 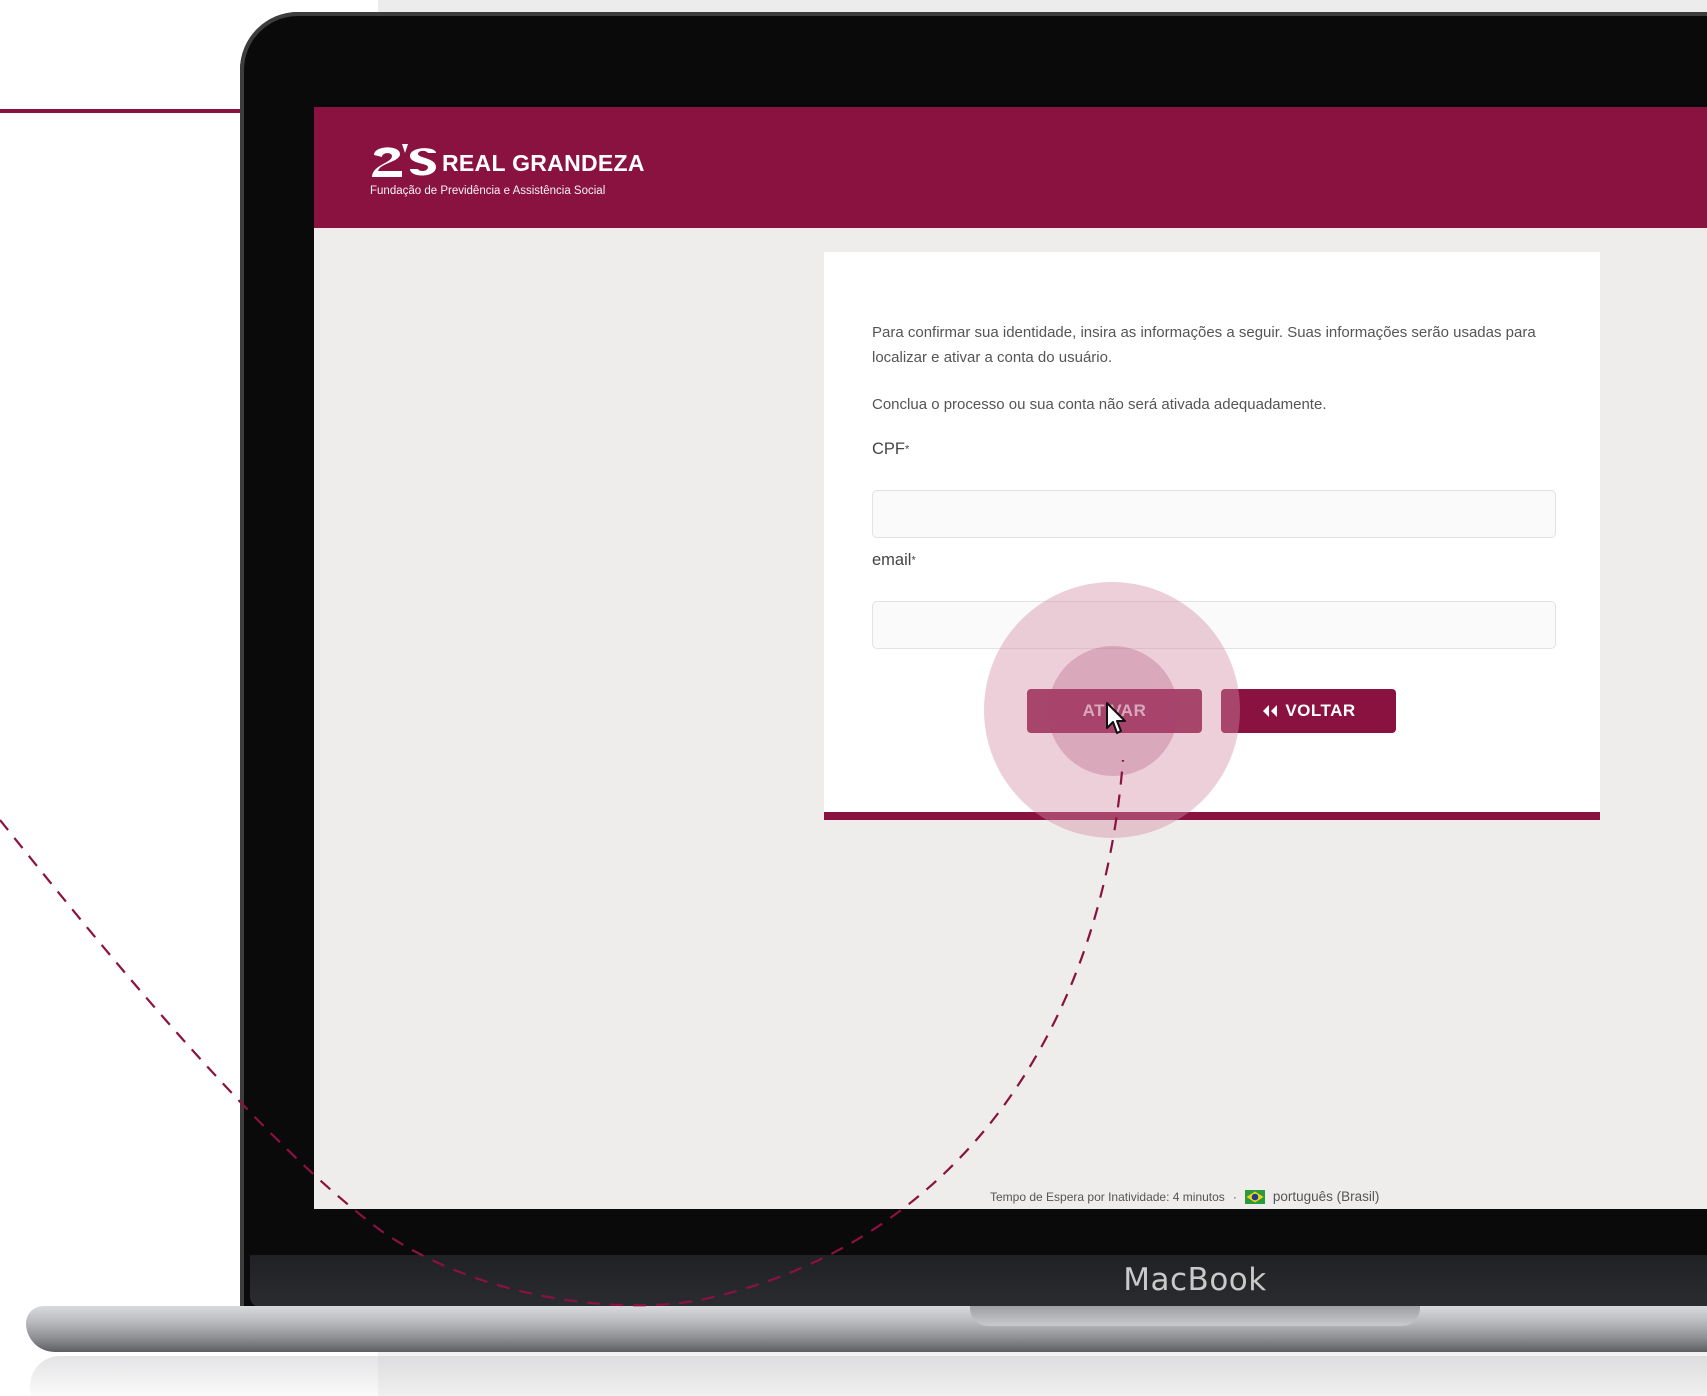 I want to click on voltar-button: VOLTAR, so click(x=1308, y=711).